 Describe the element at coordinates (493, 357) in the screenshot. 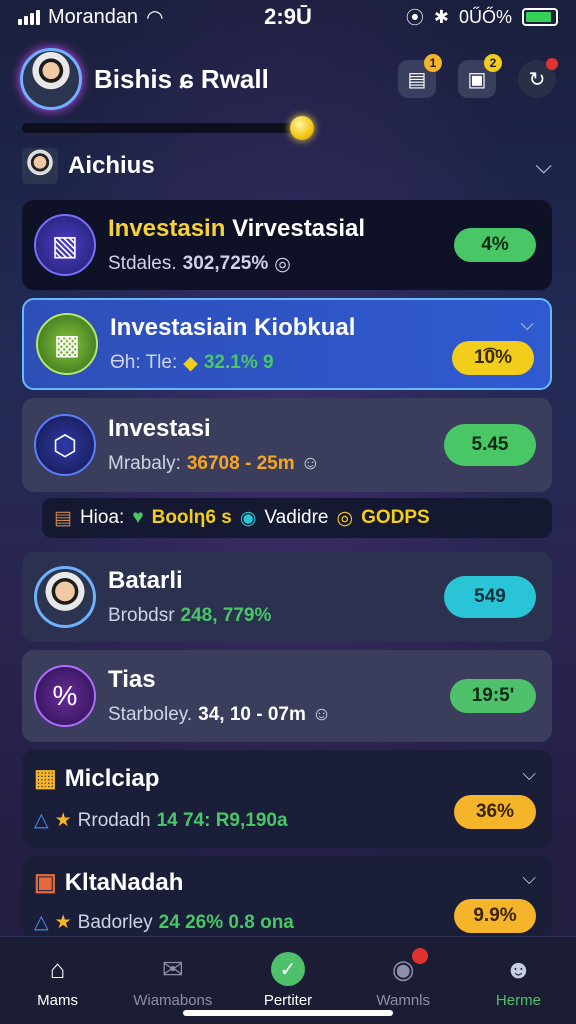

I see `percent-badge: 1͡0%` at that location.